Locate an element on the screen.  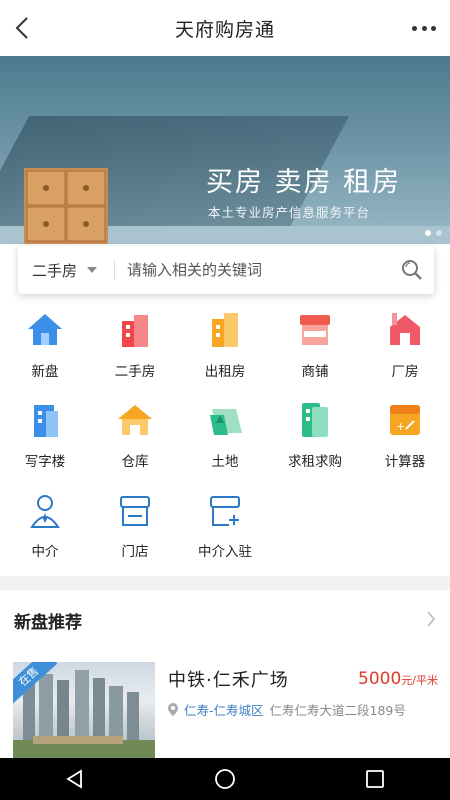
triangle-back-icon is located at coordinates (75, 779).